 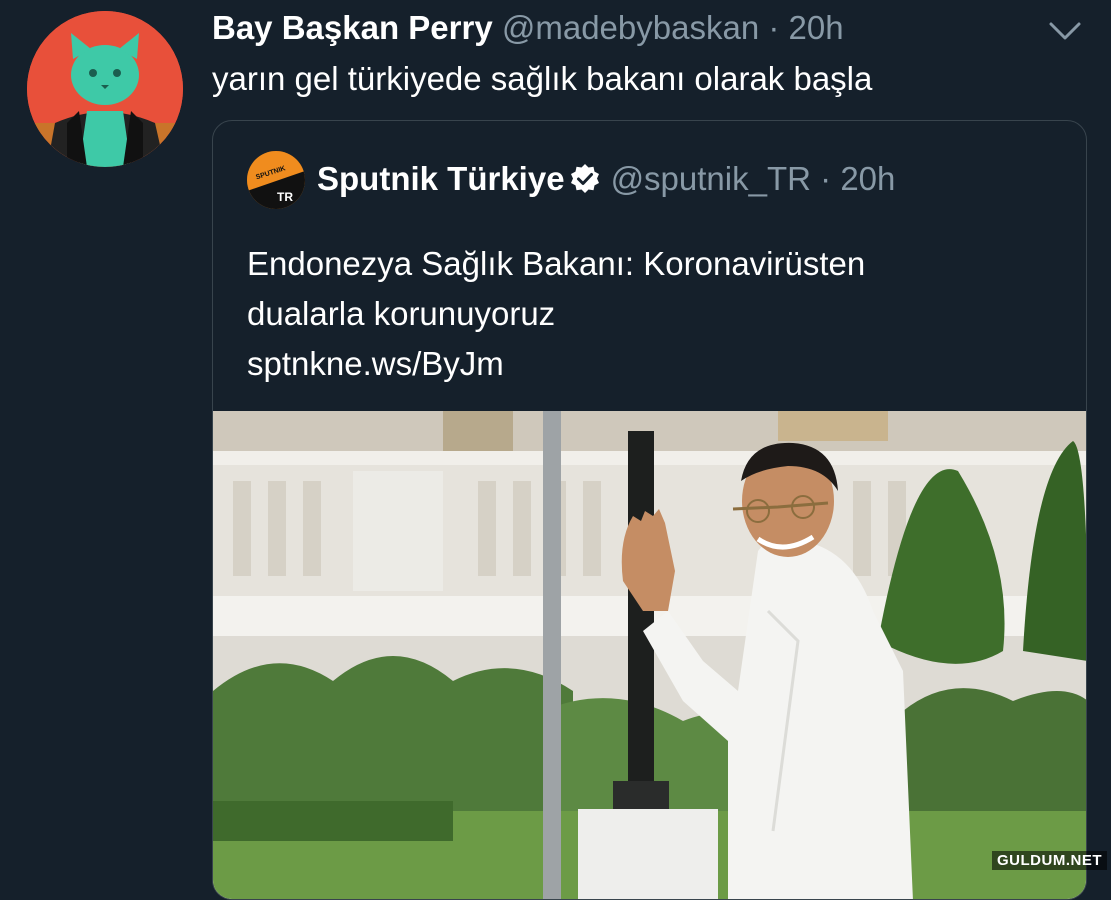 What do you see at coordinates (647, 364) in the screenshot?
I see `quoted-link: sptnkne.ws/ByJm` at bounding box center [647, 364].